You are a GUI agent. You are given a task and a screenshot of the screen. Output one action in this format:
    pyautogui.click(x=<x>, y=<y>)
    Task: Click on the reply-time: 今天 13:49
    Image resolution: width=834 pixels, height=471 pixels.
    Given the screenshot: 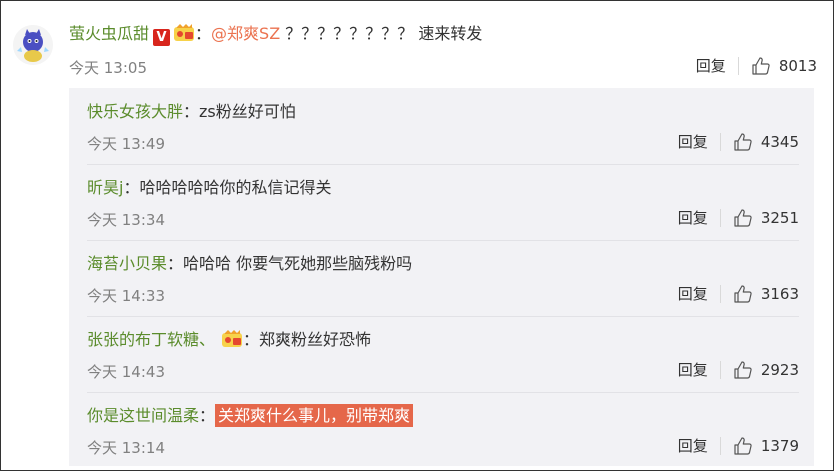 What is the action you would take?
    pyautogui.click(x=126, y=144)
    